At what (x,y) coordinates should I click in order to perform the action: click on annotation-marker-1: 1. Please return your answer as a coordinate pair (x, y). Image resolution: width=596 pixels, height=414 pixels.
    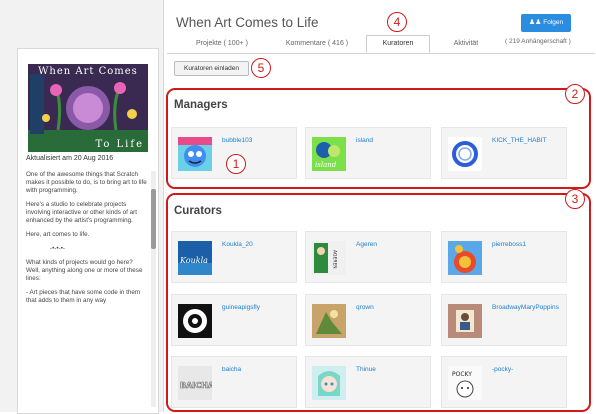
    Looking at the image, I should click on (236, 164).